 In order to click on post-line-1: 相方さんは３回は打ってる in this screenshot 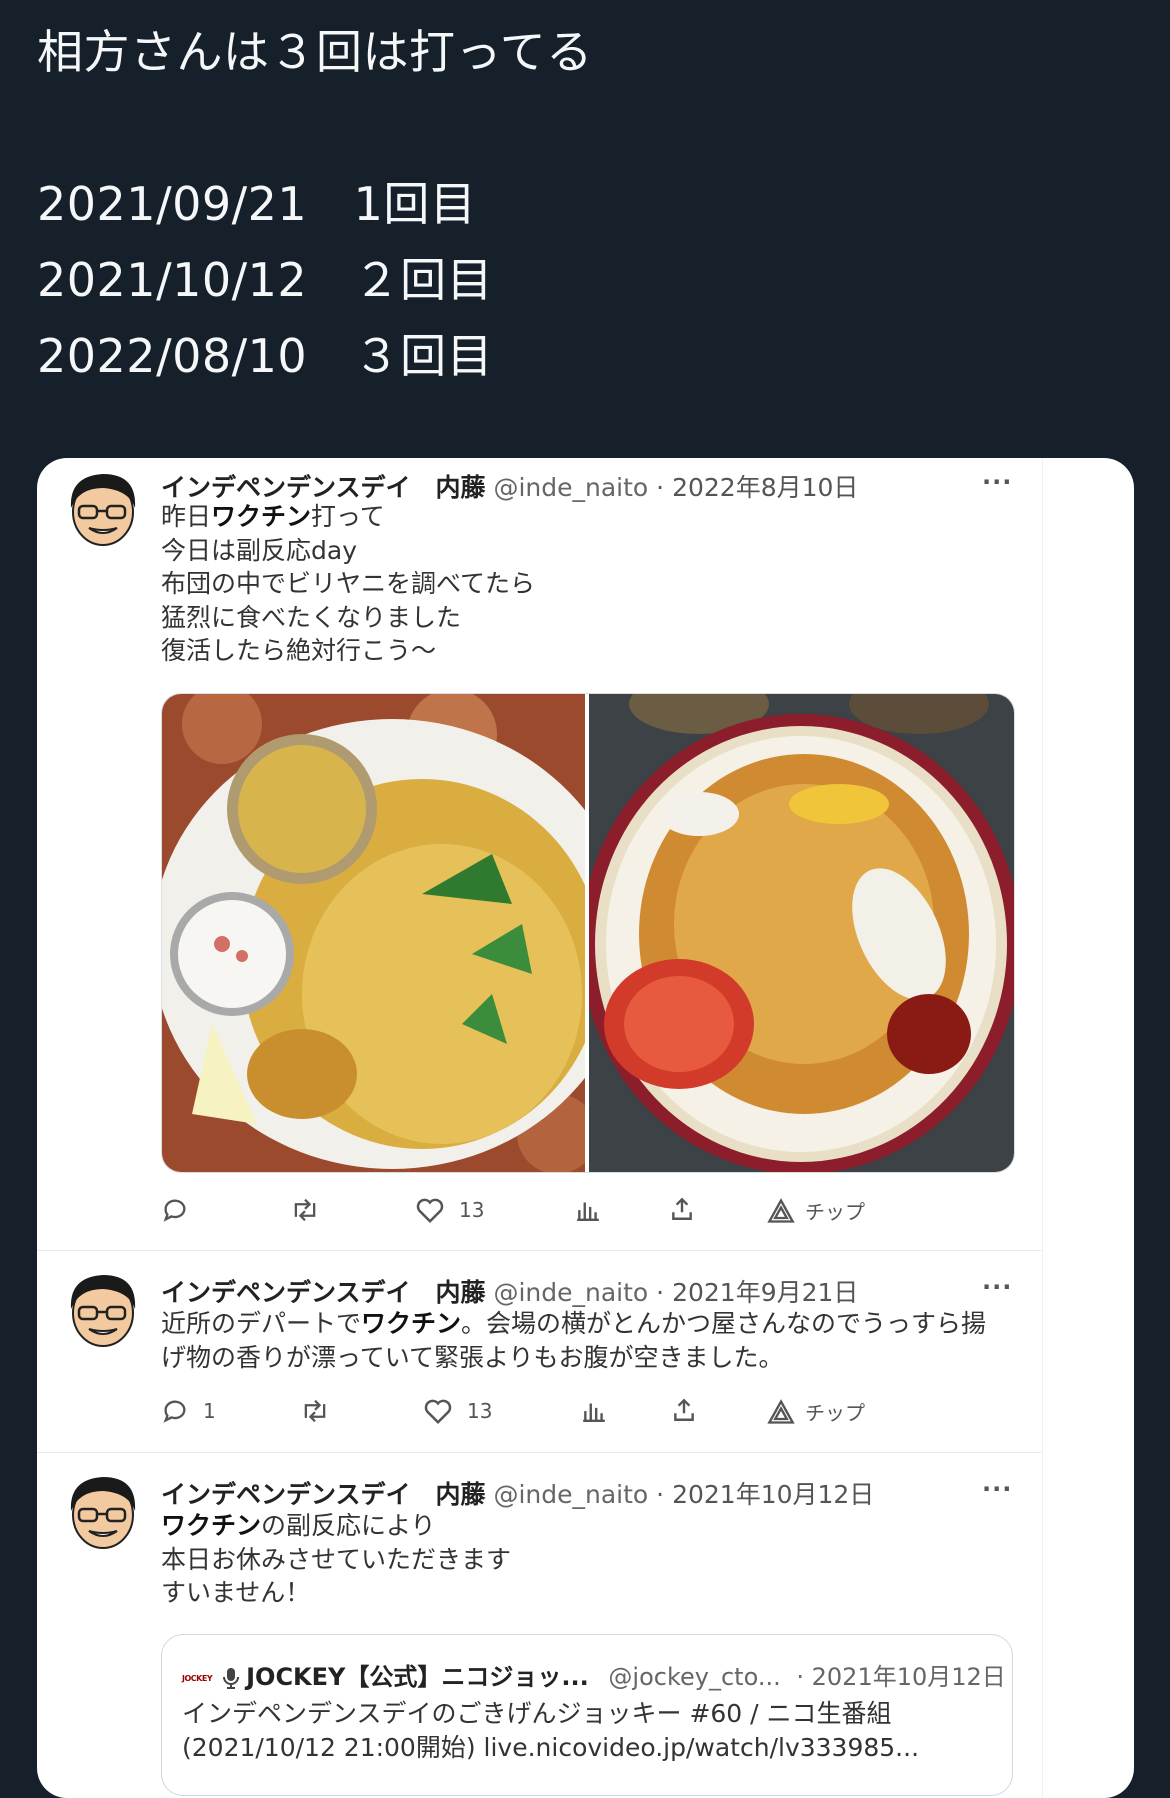, I will do `click(315, 52)`.